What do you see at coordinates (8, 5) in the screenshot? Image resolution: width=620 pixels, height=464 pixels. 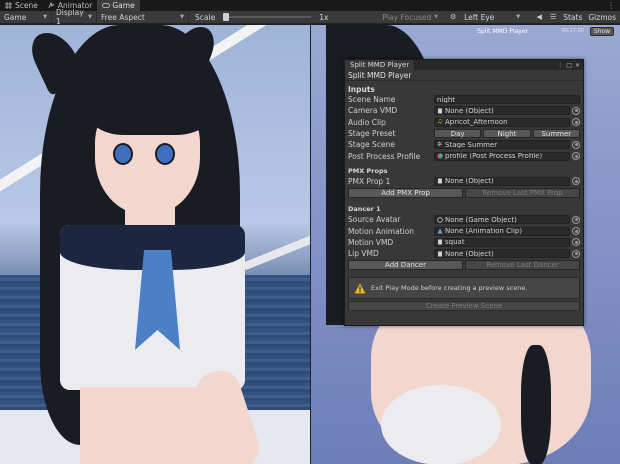 I see `hash-icon` at bounding box center [8, 5].